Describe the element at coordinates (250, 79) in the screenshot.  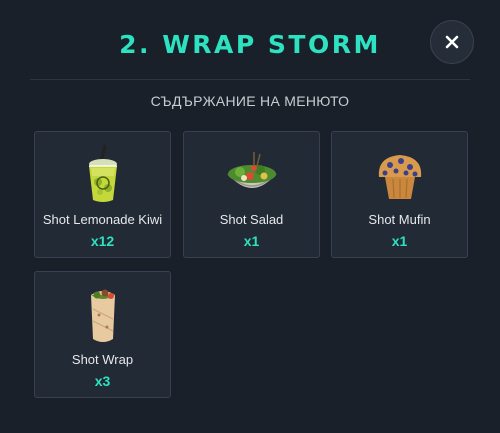
I see `divider` at that location.